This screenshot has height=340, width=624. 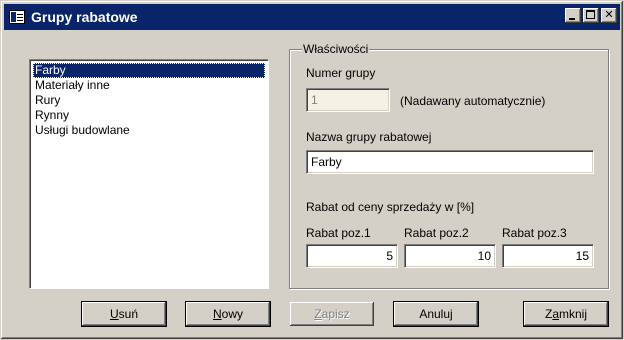 What do you see at coordinates (341, 73) in the screenshot?
I see `group-number-label: Numer grupy` at bounding box center [341, 73].